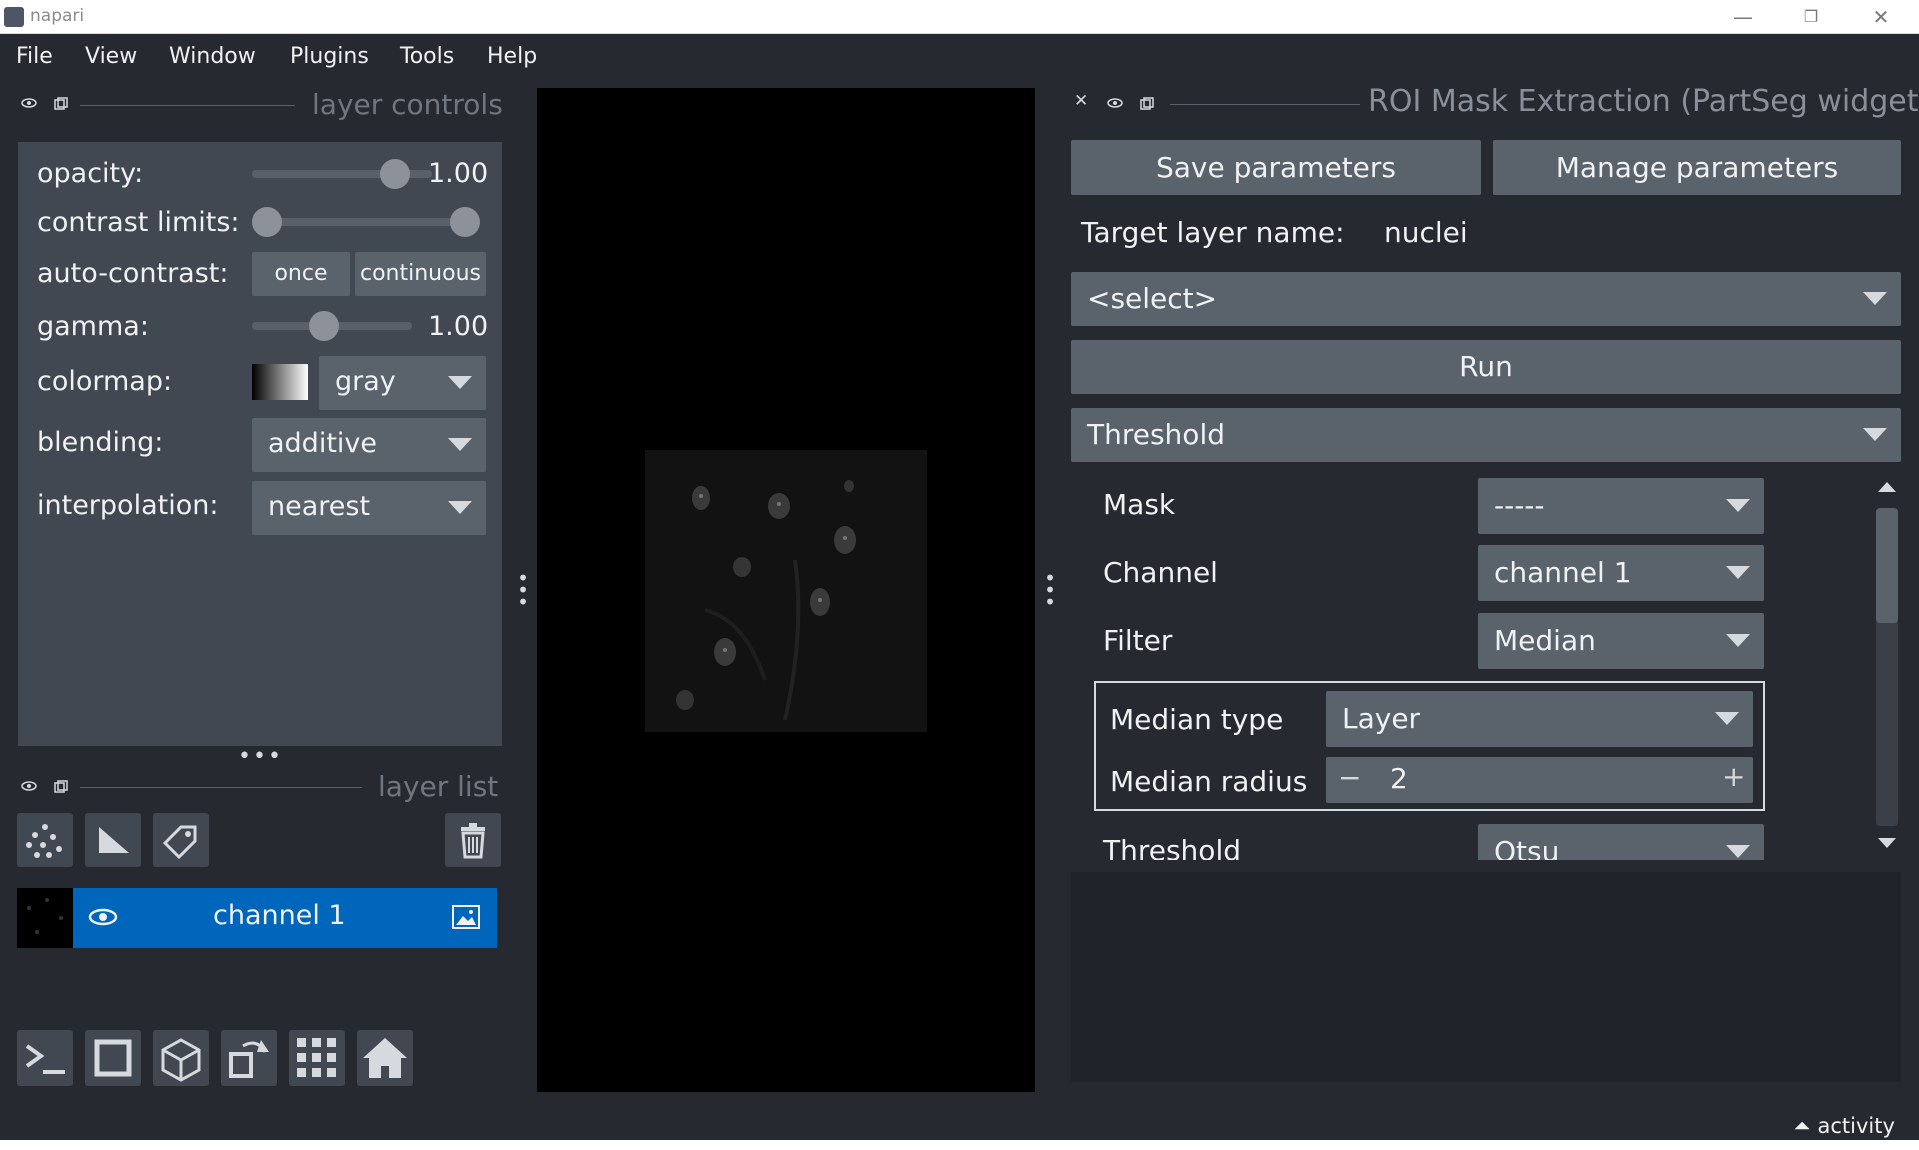  What do you see at coordinates (1539, 719) in the screenshot?
I see `median-type-combo: Layer` at bounding box center [1539, 719].